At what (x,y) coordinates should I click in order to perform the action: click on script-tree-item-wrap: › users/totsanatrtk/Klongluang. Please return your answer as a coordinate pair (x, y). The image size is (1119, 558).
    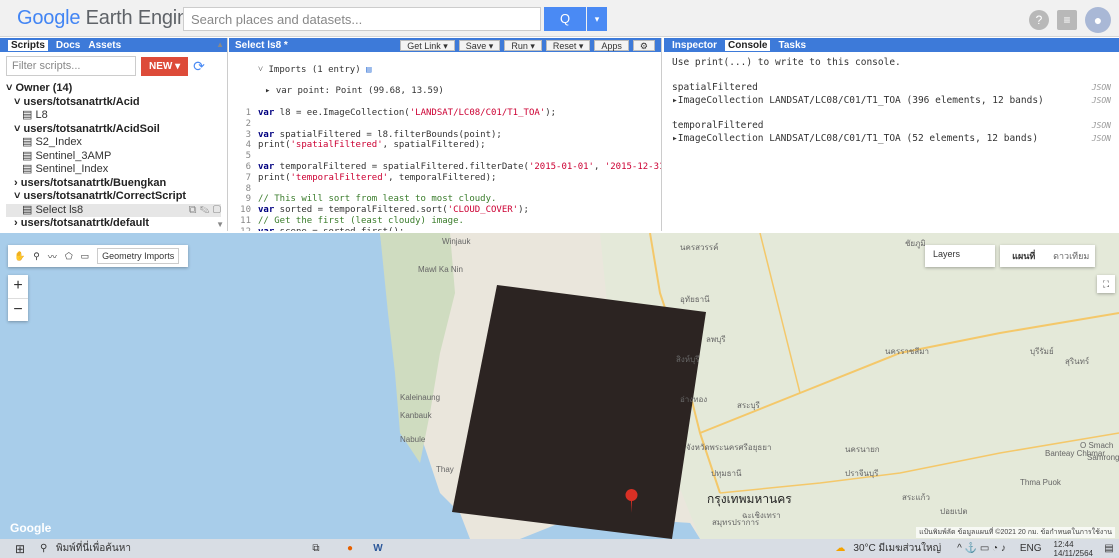
    Looking at the image, I should click on (94, 231).